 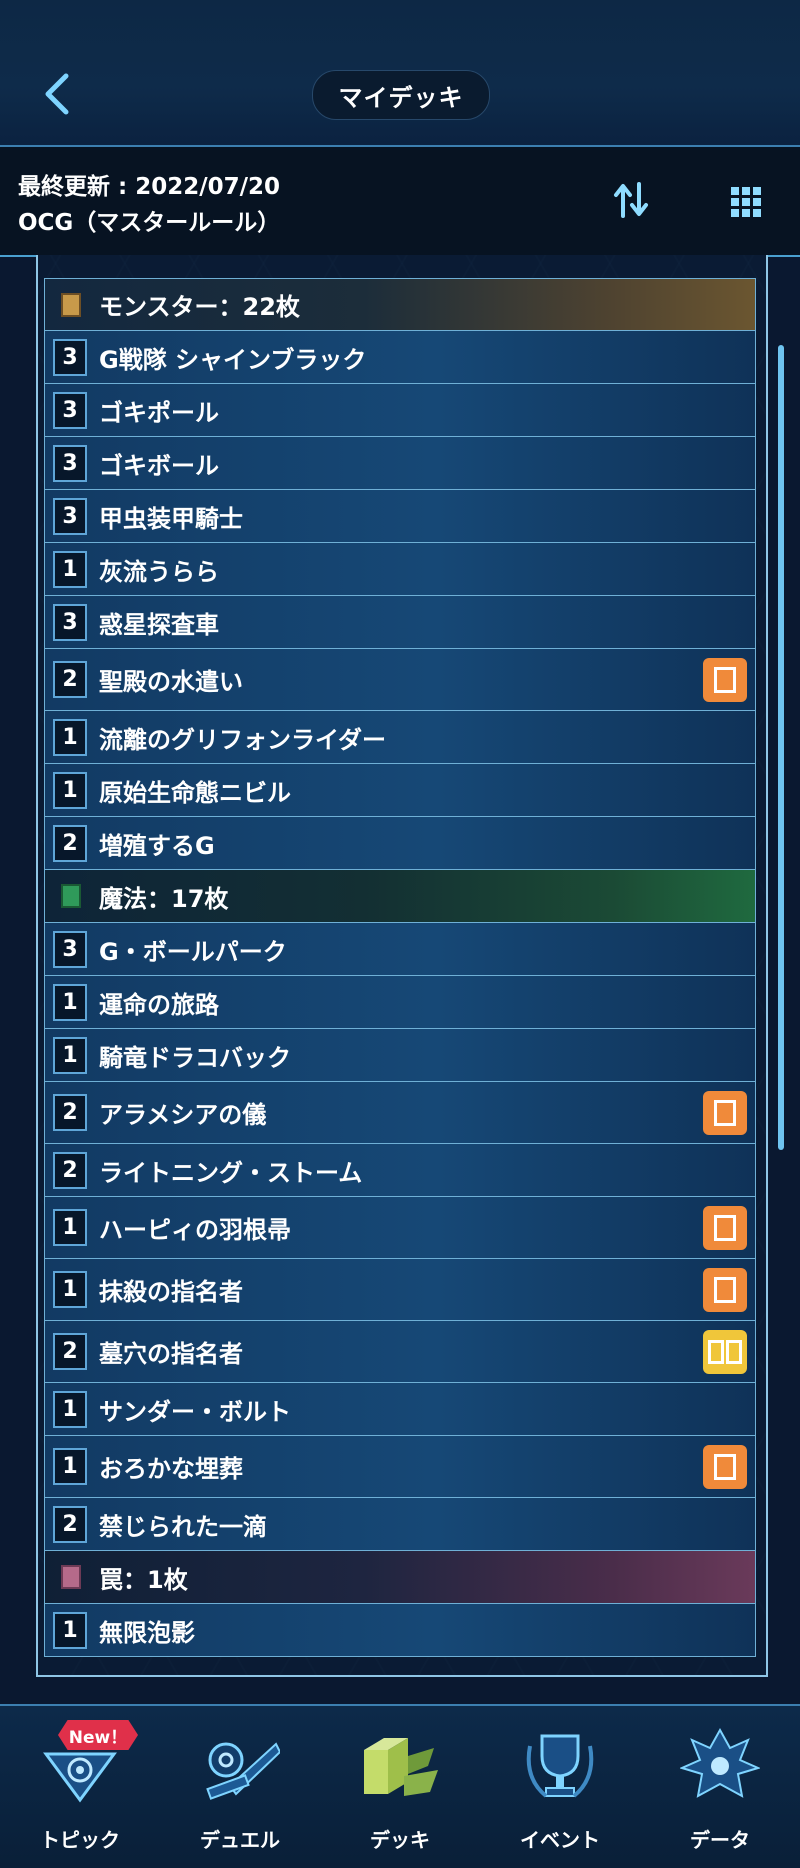 I want to click on chevron-left-icon, so click(x=58, y=94).